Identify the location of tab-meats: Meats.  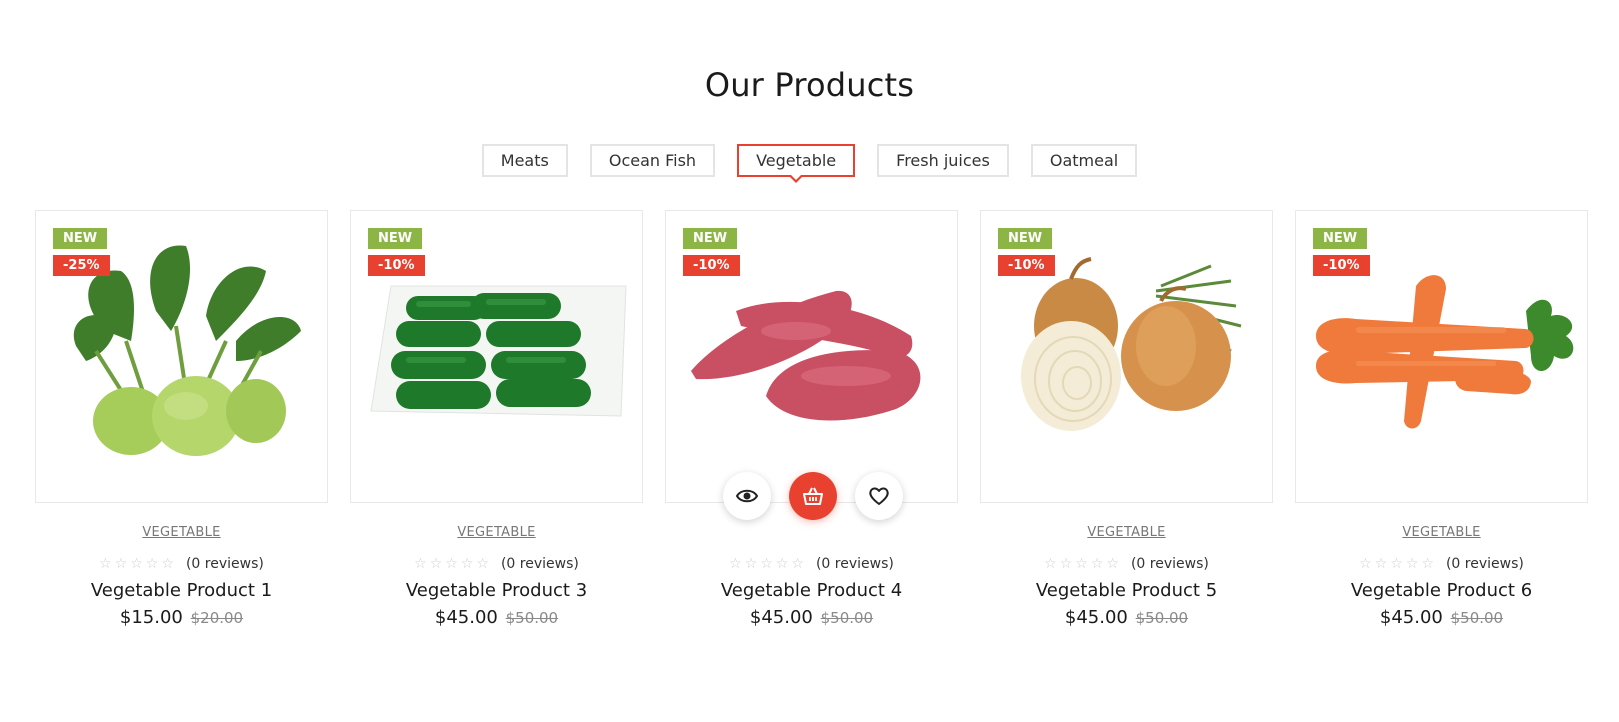
(524, 160).